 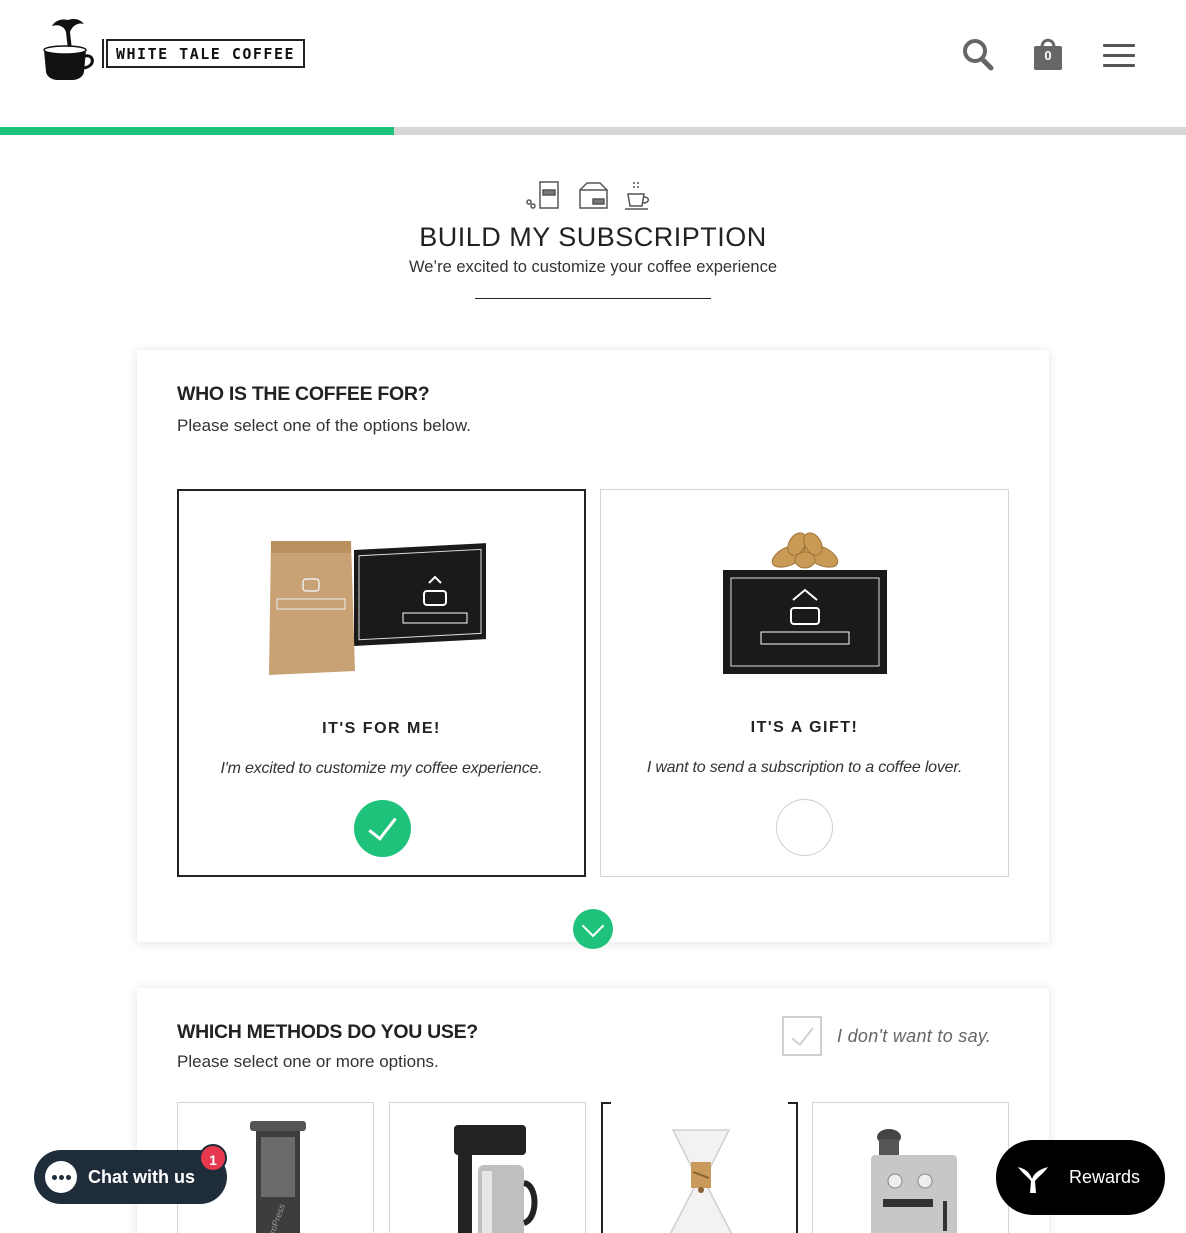 What do you see at coordinates (802, 1036) in the screenshot?
I see `opt-out-checkbox` at bounding box center [802, 1036].